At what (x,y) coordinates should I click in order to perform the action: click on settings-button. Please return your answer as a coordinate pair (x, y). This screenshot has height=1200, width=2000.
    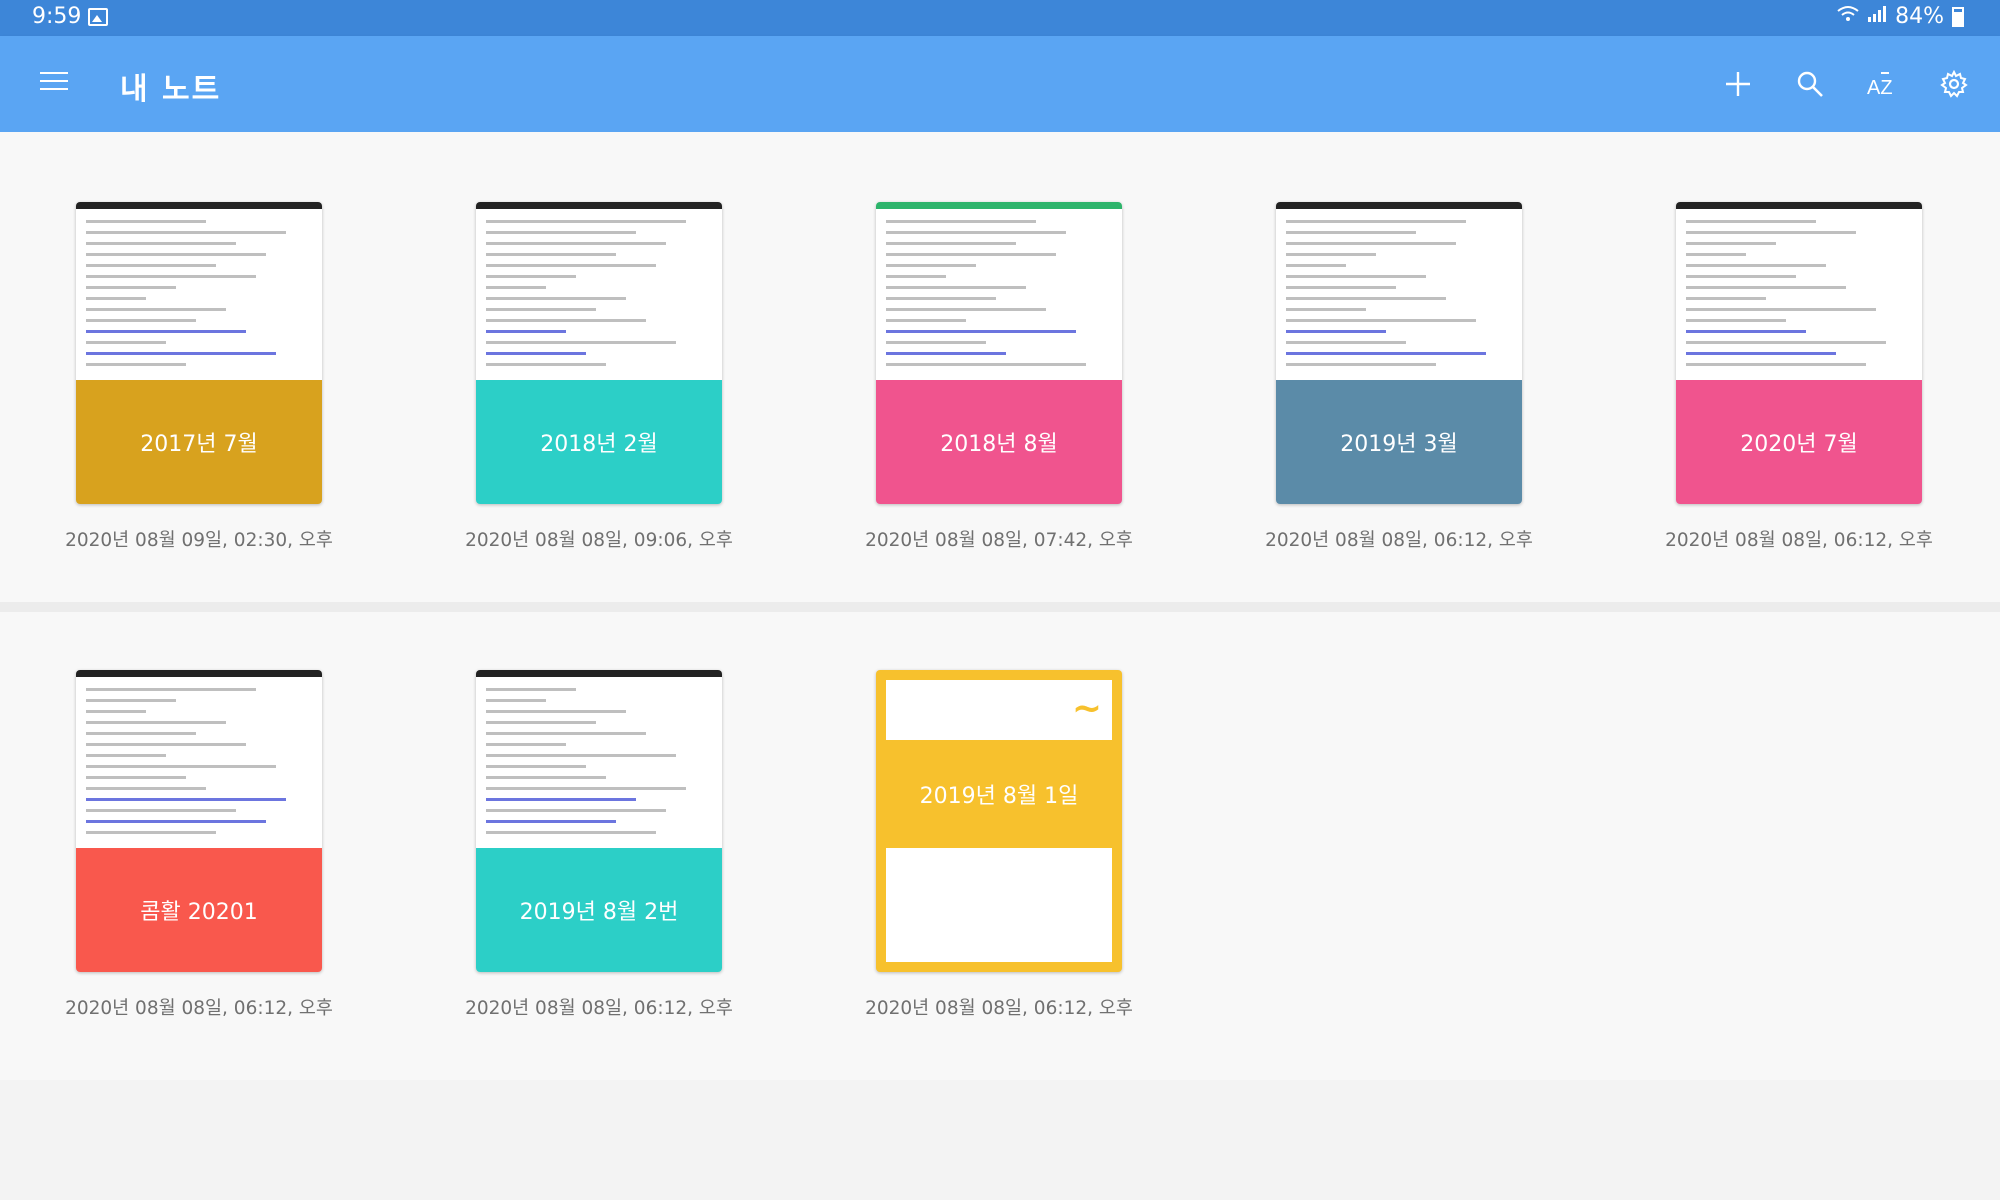
    Looking at the image, I should click on (1954, 84).